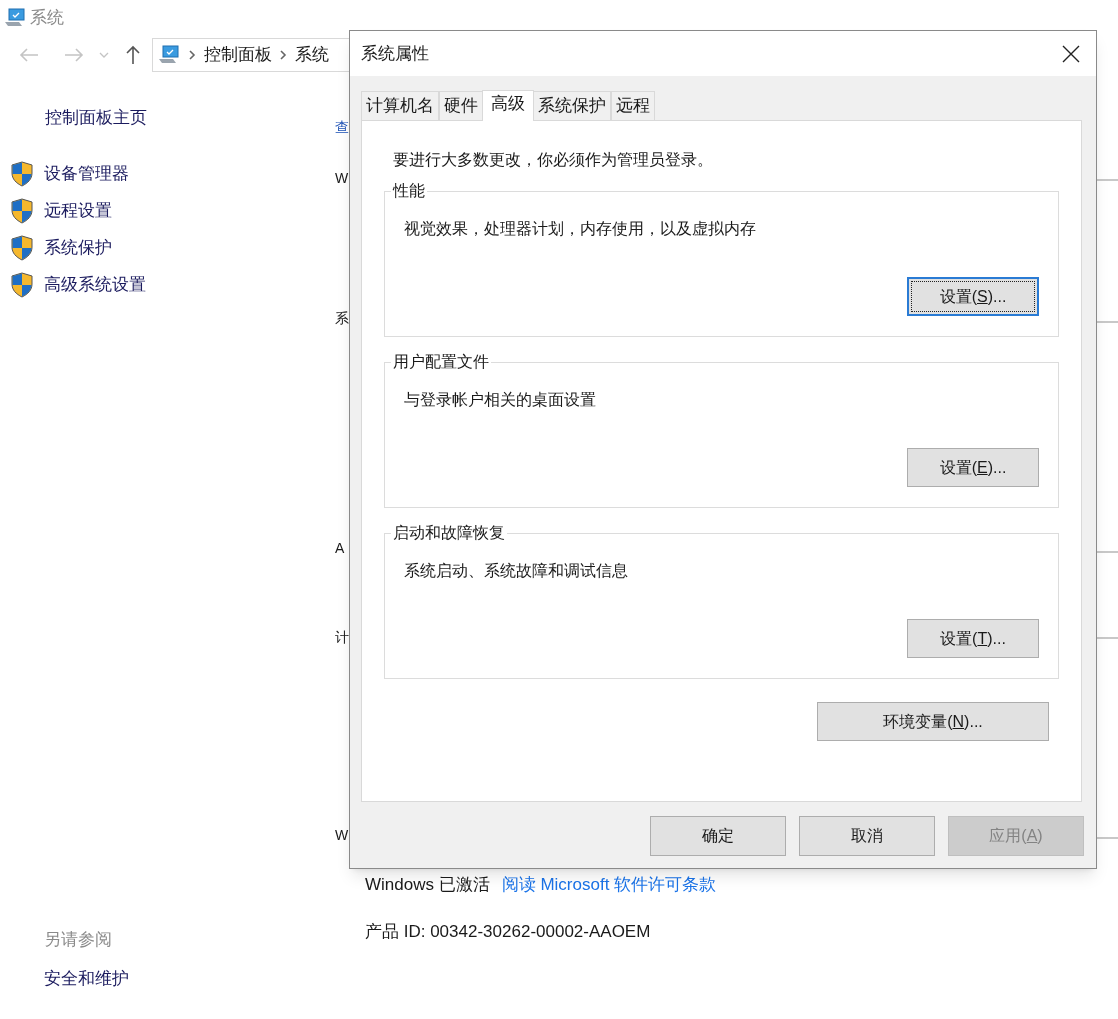  Describe the element at coordinates (238, 55) in the screenshot. I see `breadcrumb-item: 控制面板` at that location.